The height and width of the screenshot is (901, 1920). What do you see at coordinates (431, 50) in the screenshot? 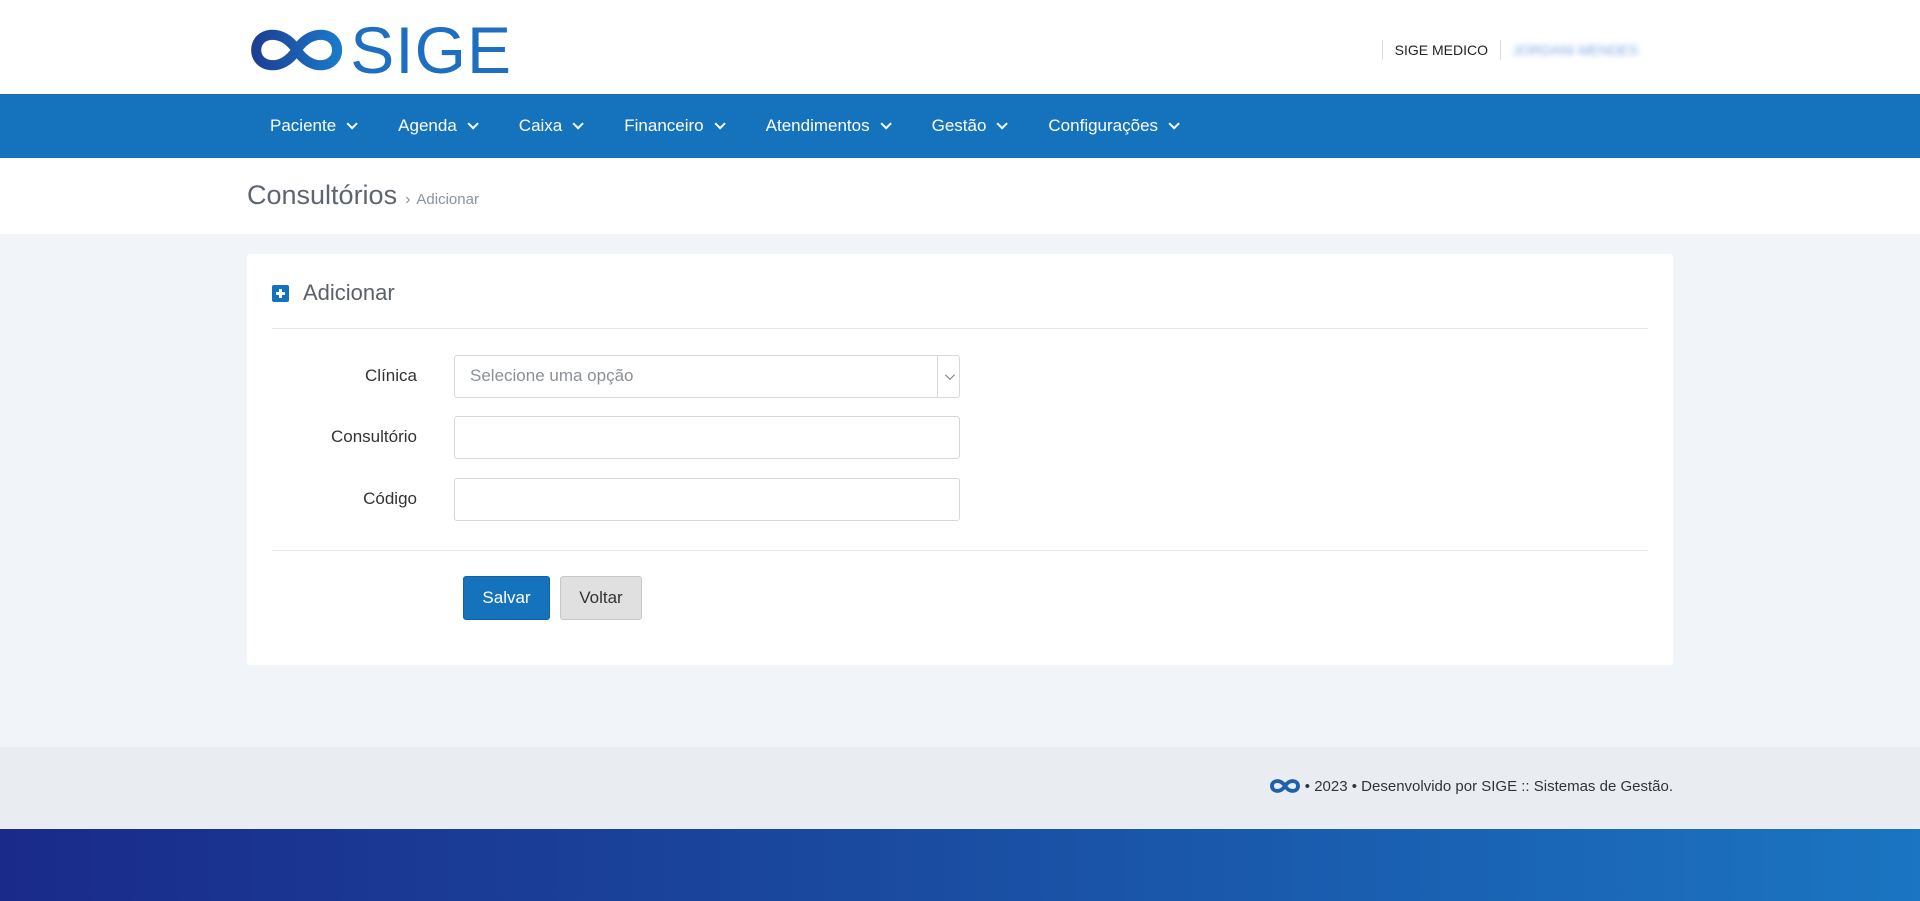
I see `logo-text: SIGE` at bounding box center [431, 50].